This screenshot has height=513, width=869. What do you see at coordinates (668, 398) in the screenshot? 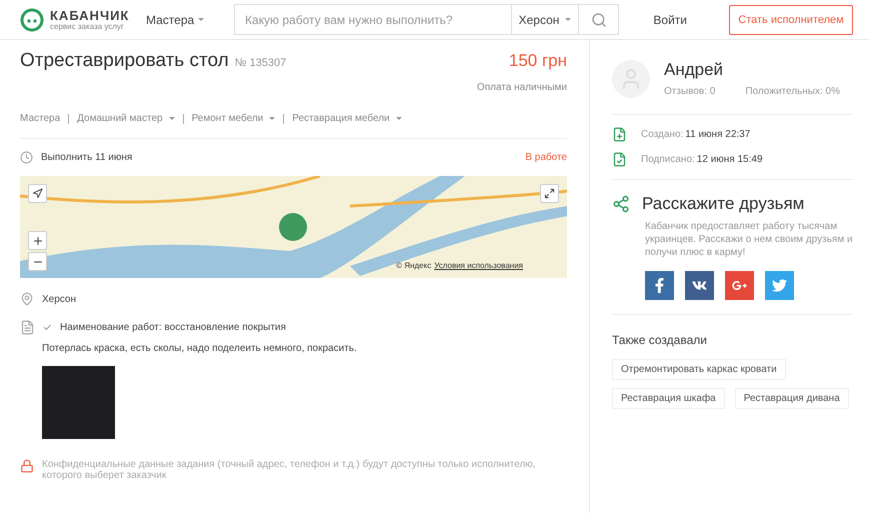
I see `related-task-link: Реставрация шкафа` at bounding box center [668, 398].